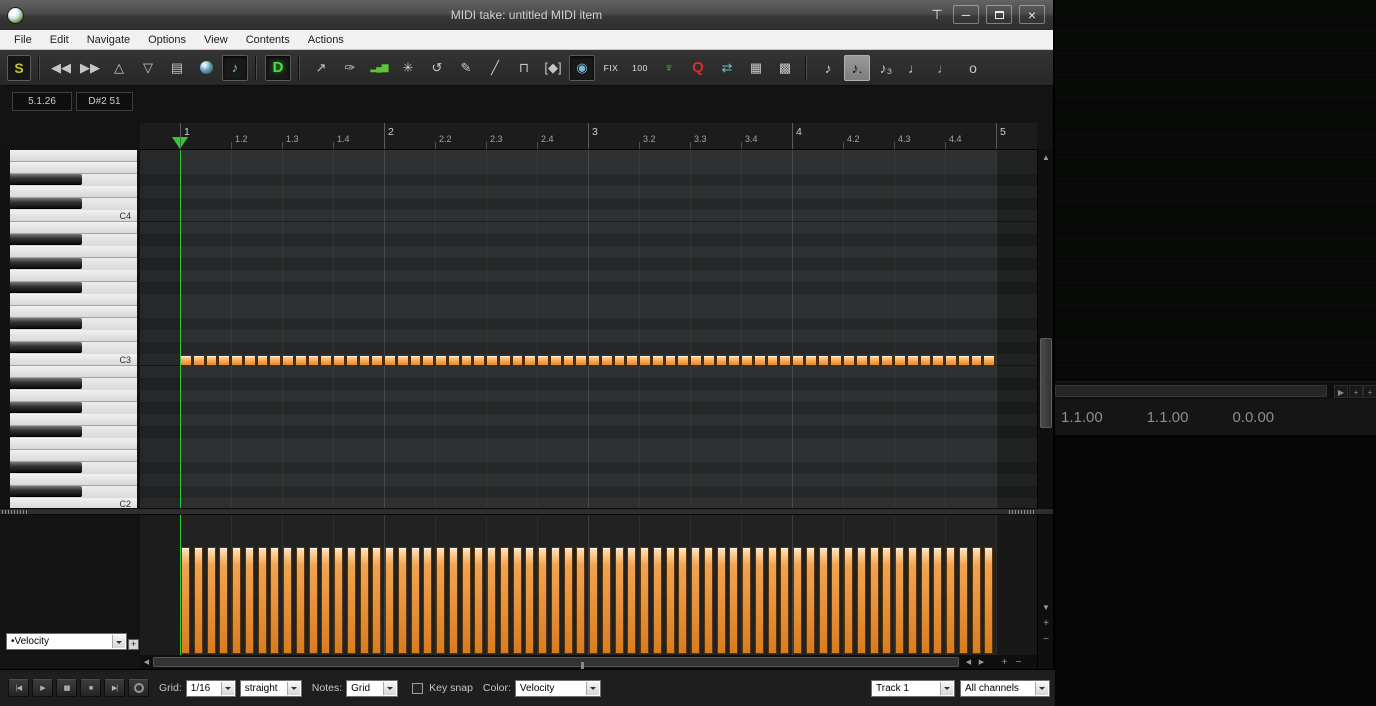  Describe the element at coordinates (1341, 391) in the screenshot. I see `main-scroll-right-icon: ▶` at that location.